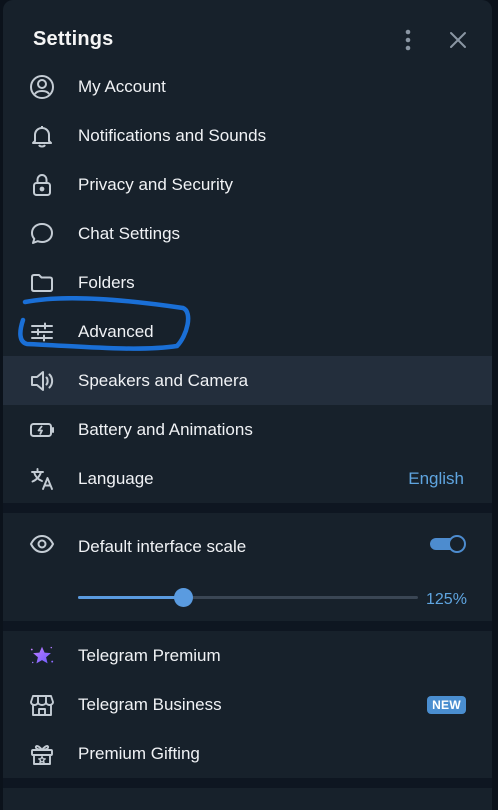 The image size is (498, 810). What do you see at coordinates (139, 753) in the screenshot?
I see `menu-item-label: Premium Gifting` at bounding box center [139, 753].